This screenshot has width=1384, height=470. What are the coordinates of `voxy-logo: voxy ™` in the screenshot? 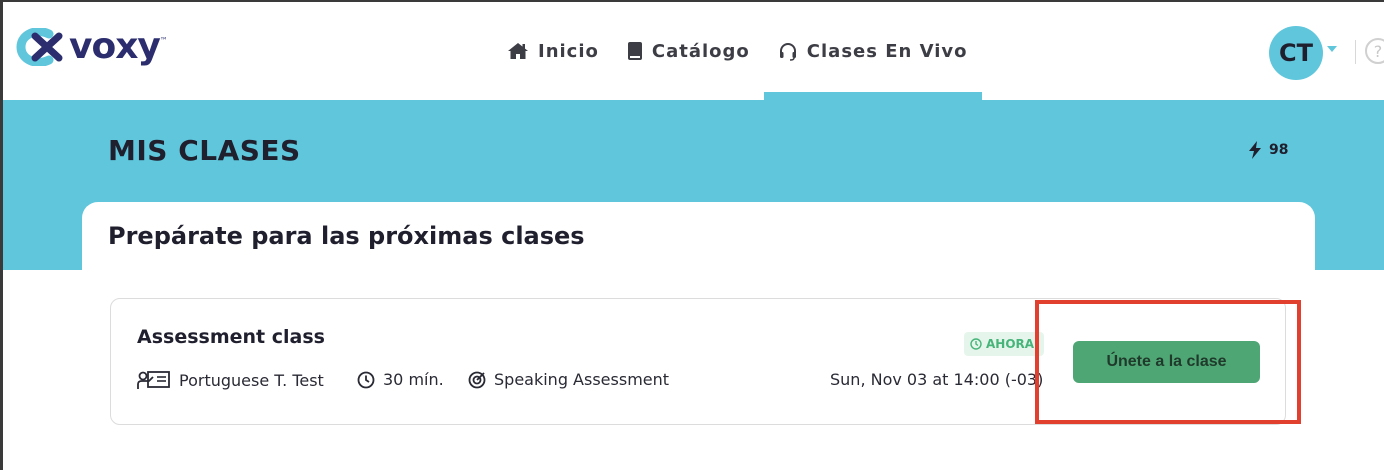 It's located at (91, 47).